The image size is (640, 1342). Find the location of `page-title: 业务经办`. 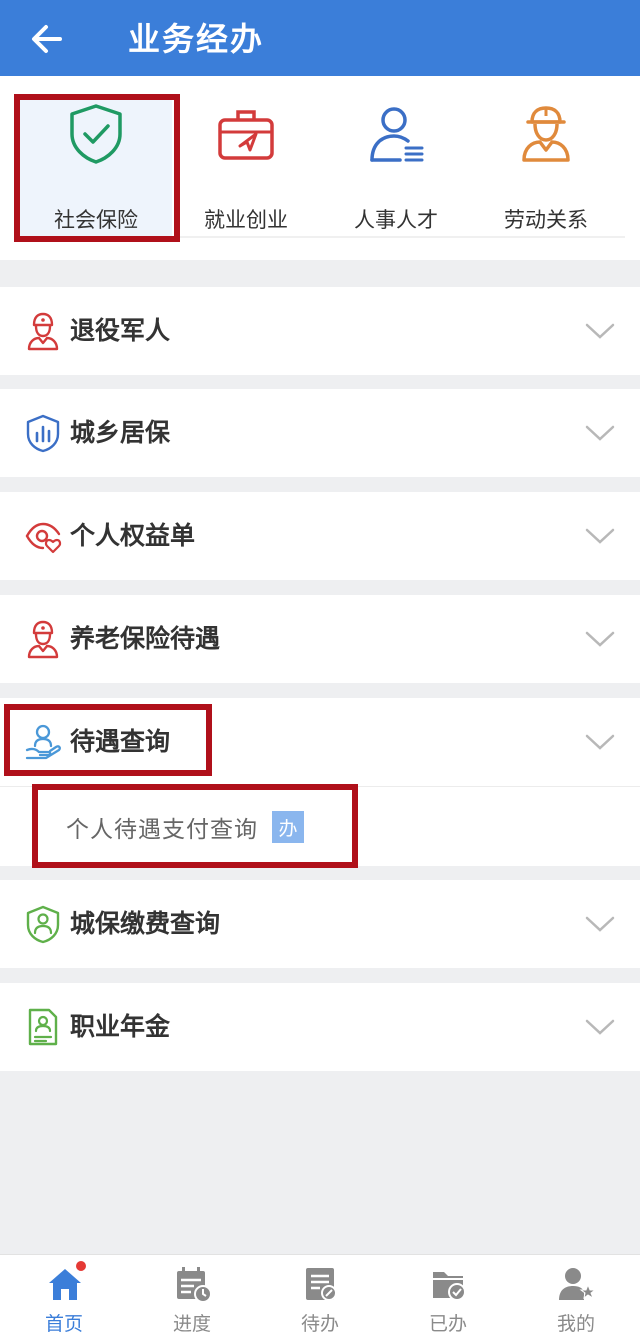

page-title: 业务经办 is located at coordinates (196, 39).